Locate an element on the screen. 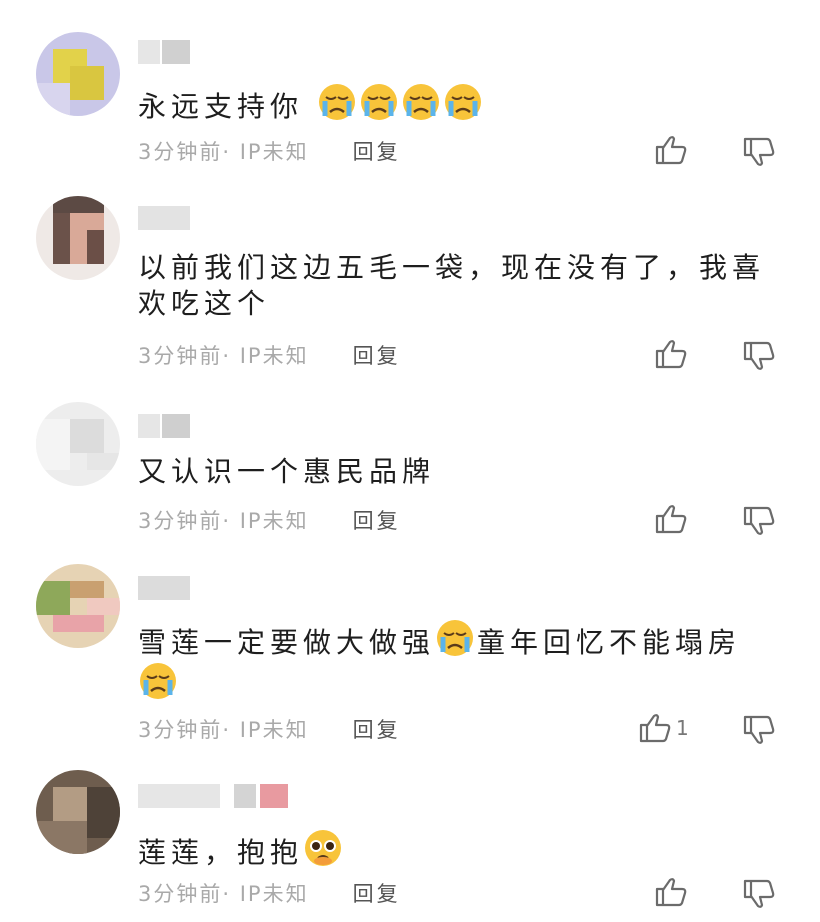 The height and width of the screenshot is (922, 820). like-button: 1 is located at coordinates (663, 728).